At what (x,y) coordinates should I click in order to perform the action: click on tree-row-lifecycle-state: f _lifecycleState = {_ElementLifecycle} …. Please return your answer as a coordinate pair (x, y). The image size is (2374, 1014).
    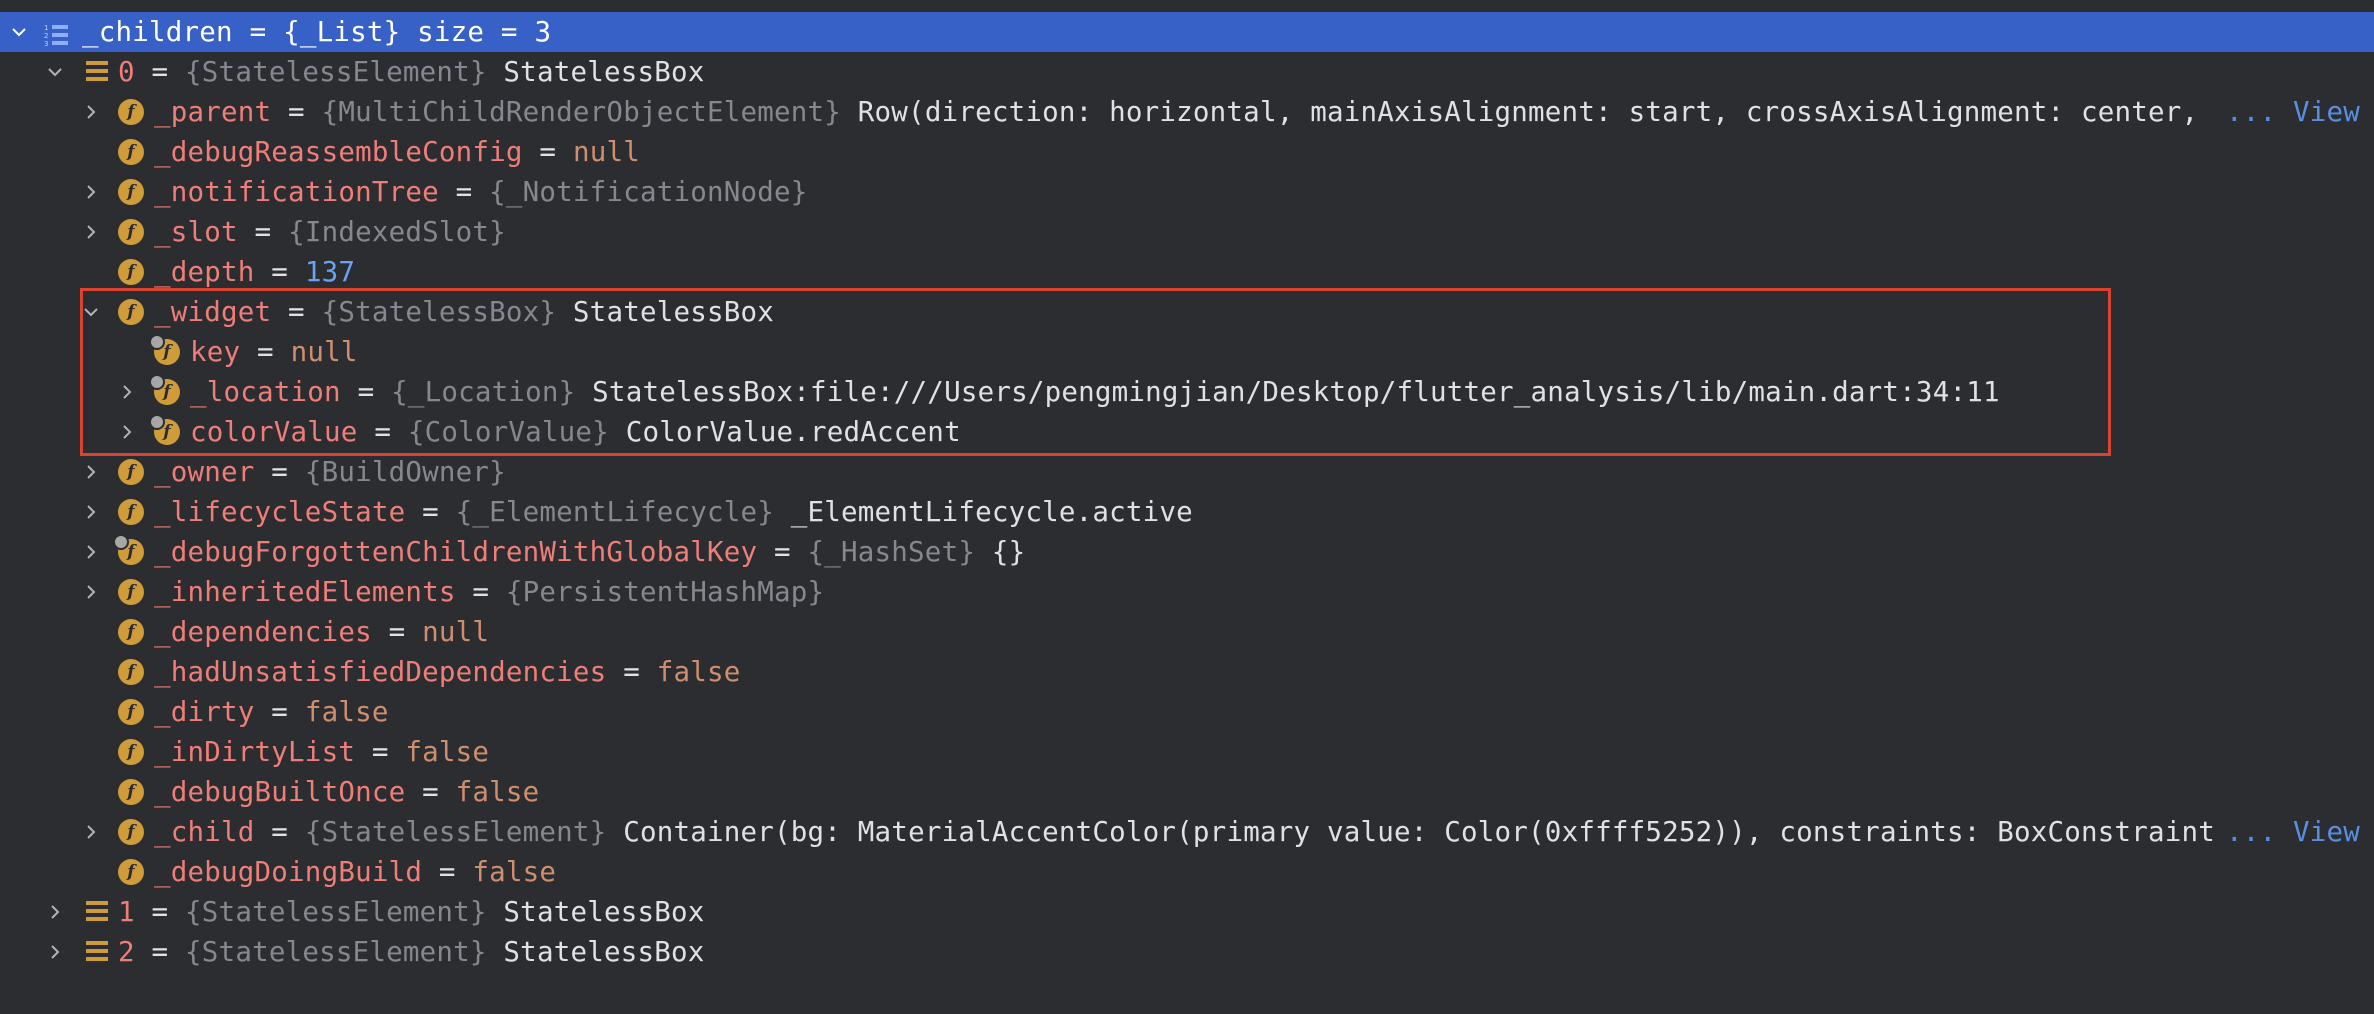
    Looking at the image, I should click on (1187, 512).